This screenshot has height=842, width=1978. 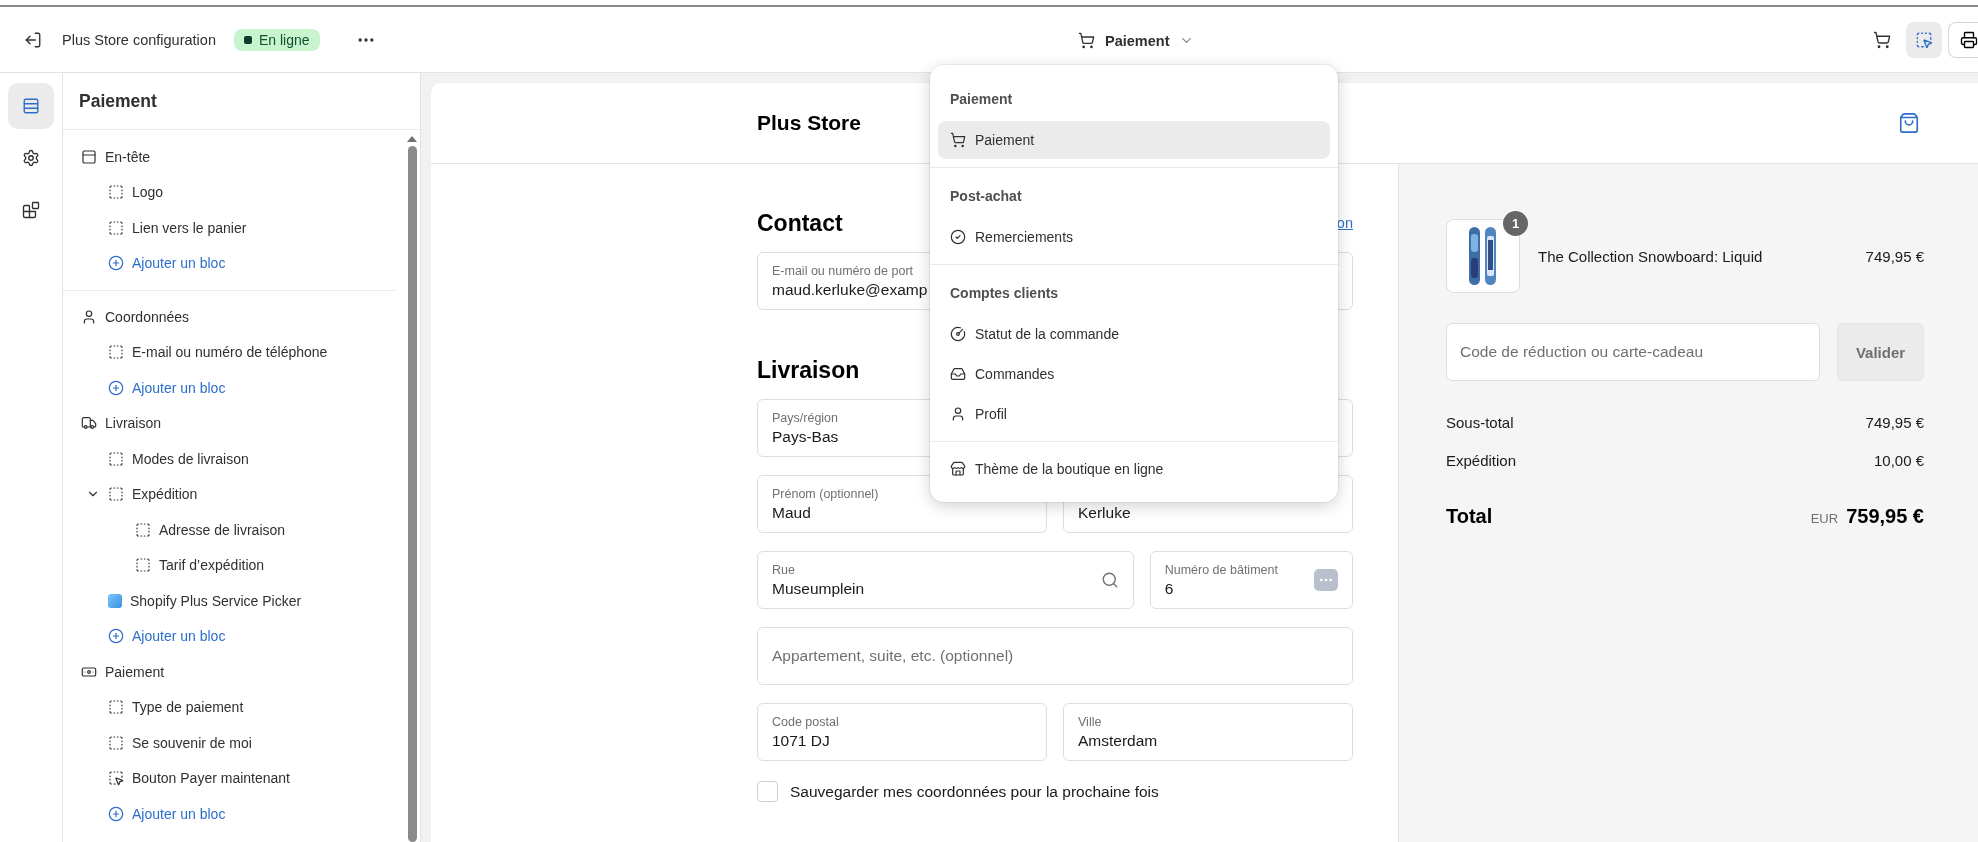 What do you see at coordinates (1344, 223) in the screenshot?
I see `section-link: on` at bounding box center [1344, 223].